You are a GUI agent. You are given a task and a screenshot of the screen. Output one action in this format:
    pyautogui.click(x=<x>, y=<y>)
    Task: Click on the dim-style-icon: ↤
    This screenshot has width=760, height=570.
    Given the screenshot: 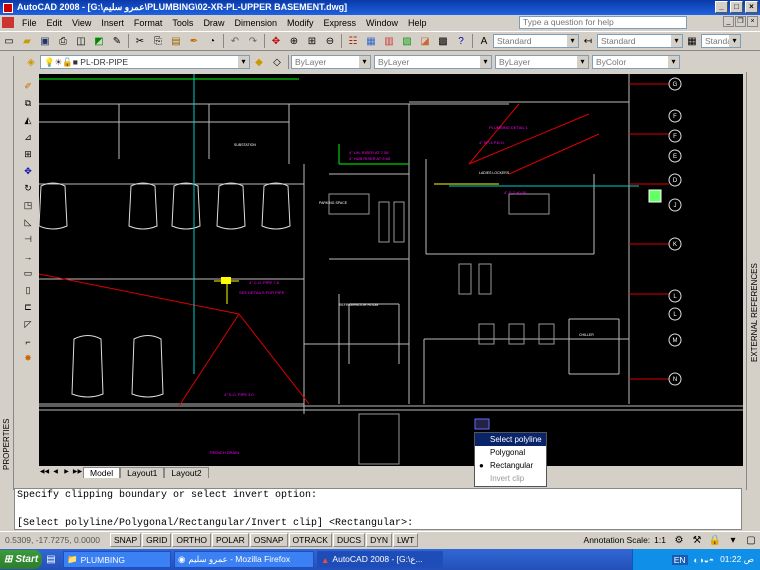 What is the action you would take?
    pyautogui.click(x=588, y=41)
    